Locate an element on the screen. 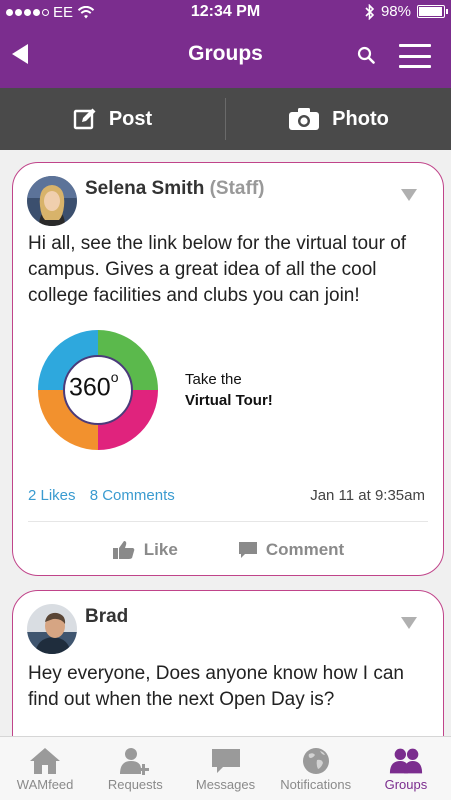 The image size is (451, 800). photo-button: Photo is located at coordinates (338, 119).